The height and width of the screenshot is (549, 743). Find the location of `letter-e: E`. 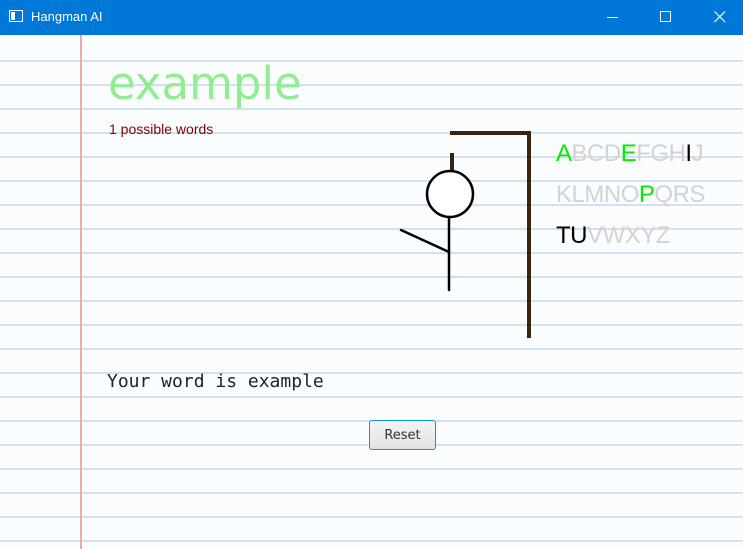

letter-e: E is located at coordinates (628, 153).